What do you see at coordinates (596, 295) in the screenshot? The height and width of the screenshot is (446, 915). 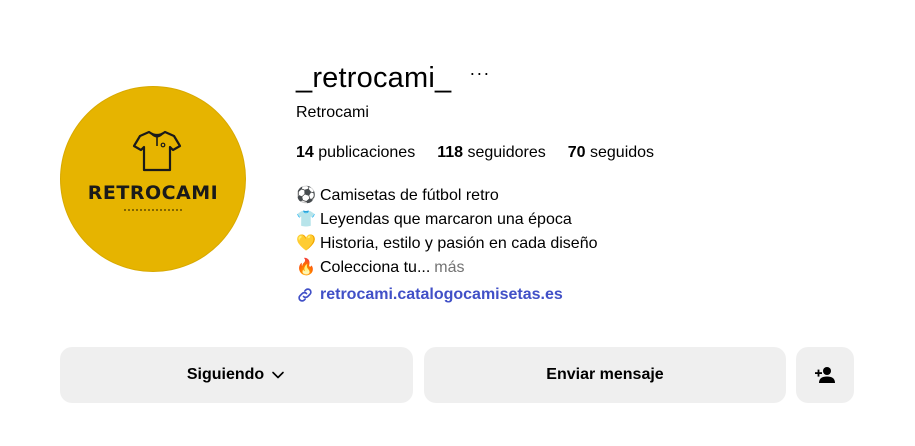 I see `profile-link: retrocami.catalogocamisetas.es` at bounding box center [596, 295].